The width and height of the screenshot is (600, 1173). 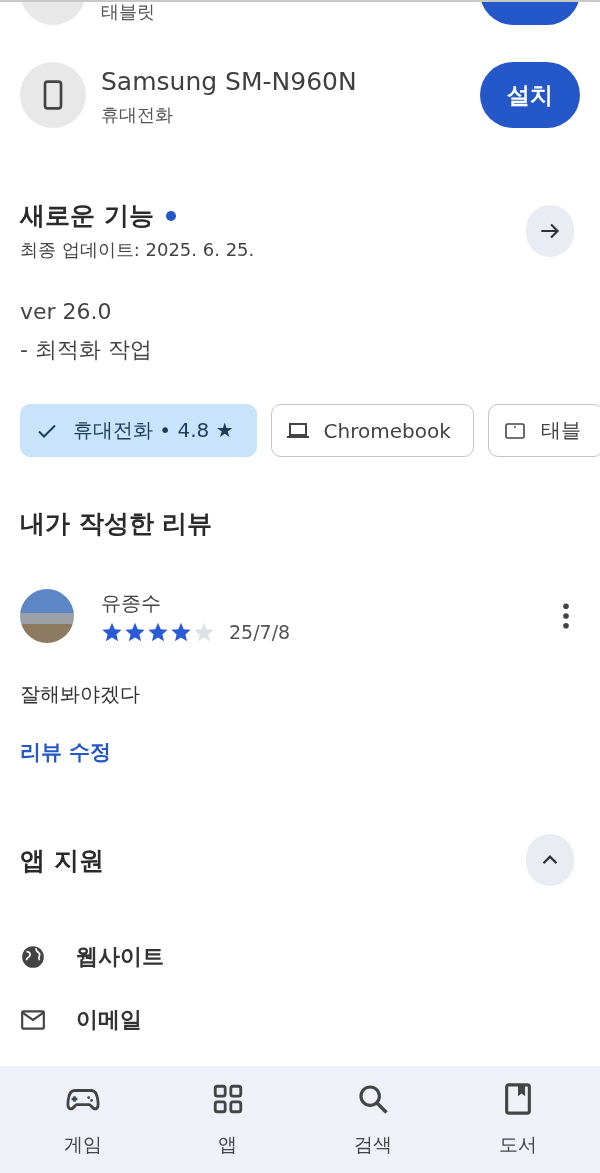 I want to click on support-link: 웹사이트, so click(x=120, y=957).